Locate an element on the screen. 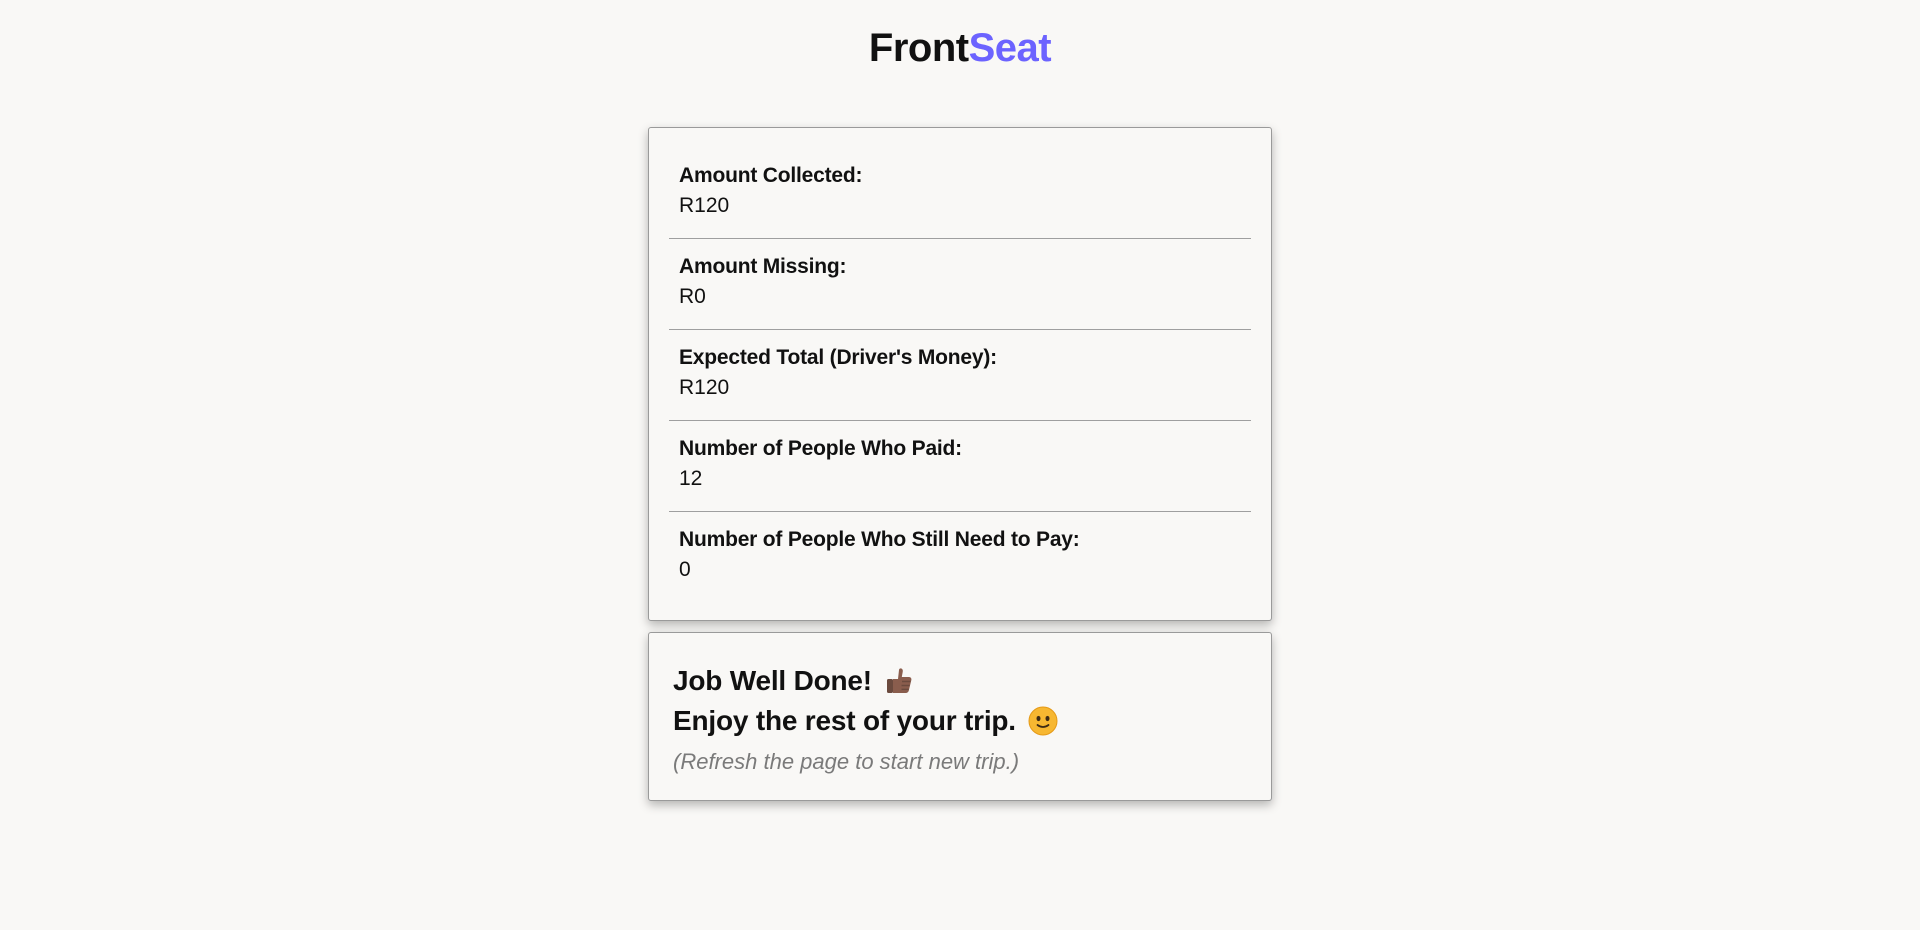 Image resolution: width=1920 pixels, height=930 pixels. refresh-hint: (Refresh the page to start new trip.) is located at coordinates (846, 761).